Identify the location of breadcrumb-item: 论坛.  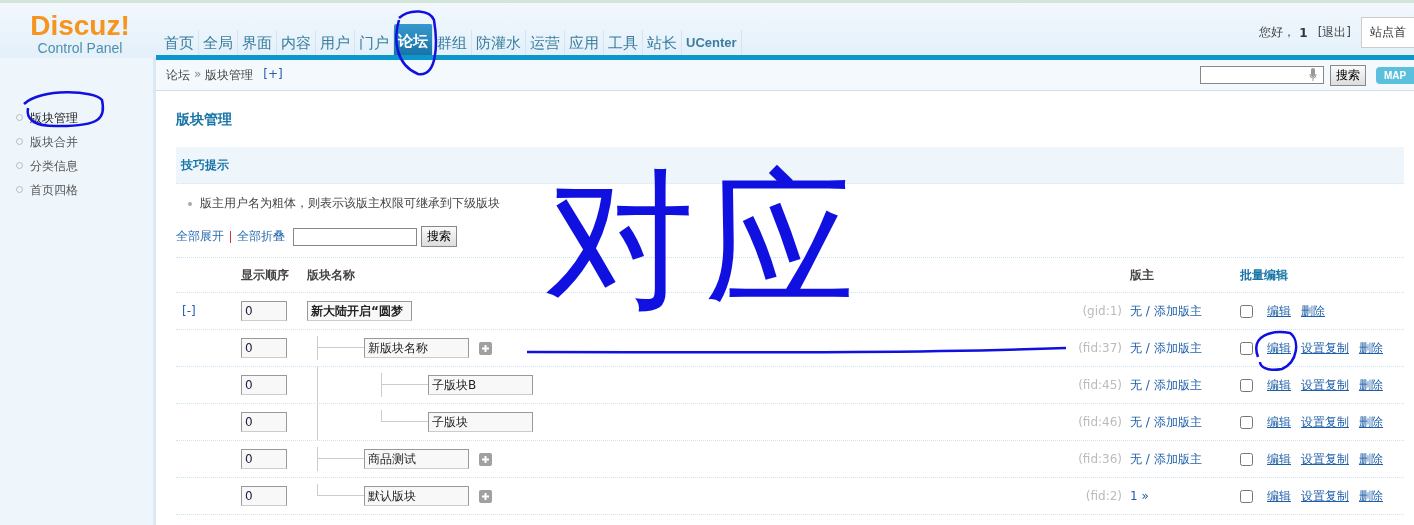
(178, 75).